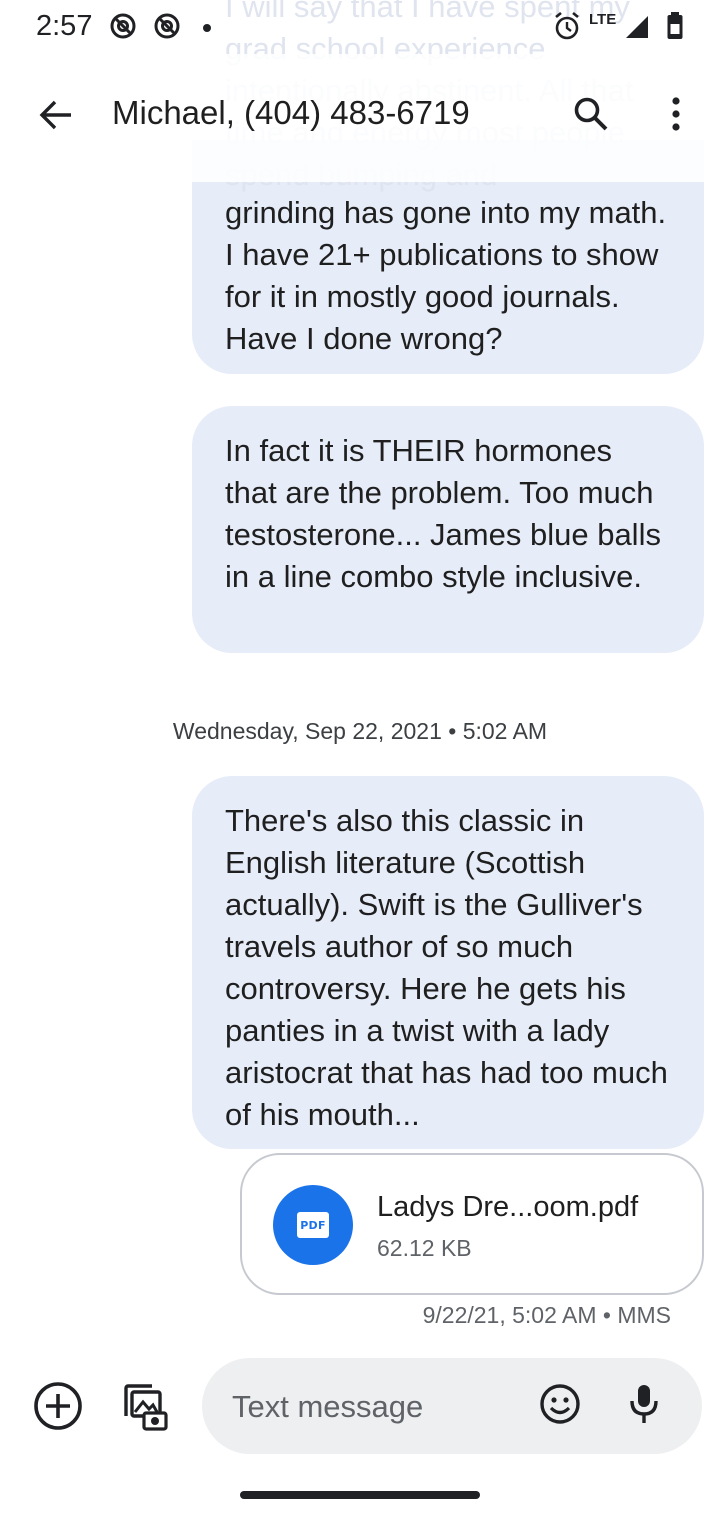 Image resolution: width=720 pixels, height=1520 pixels. I want to click on app-bar: Michael, (404) 483-6719, so click(360, 118).